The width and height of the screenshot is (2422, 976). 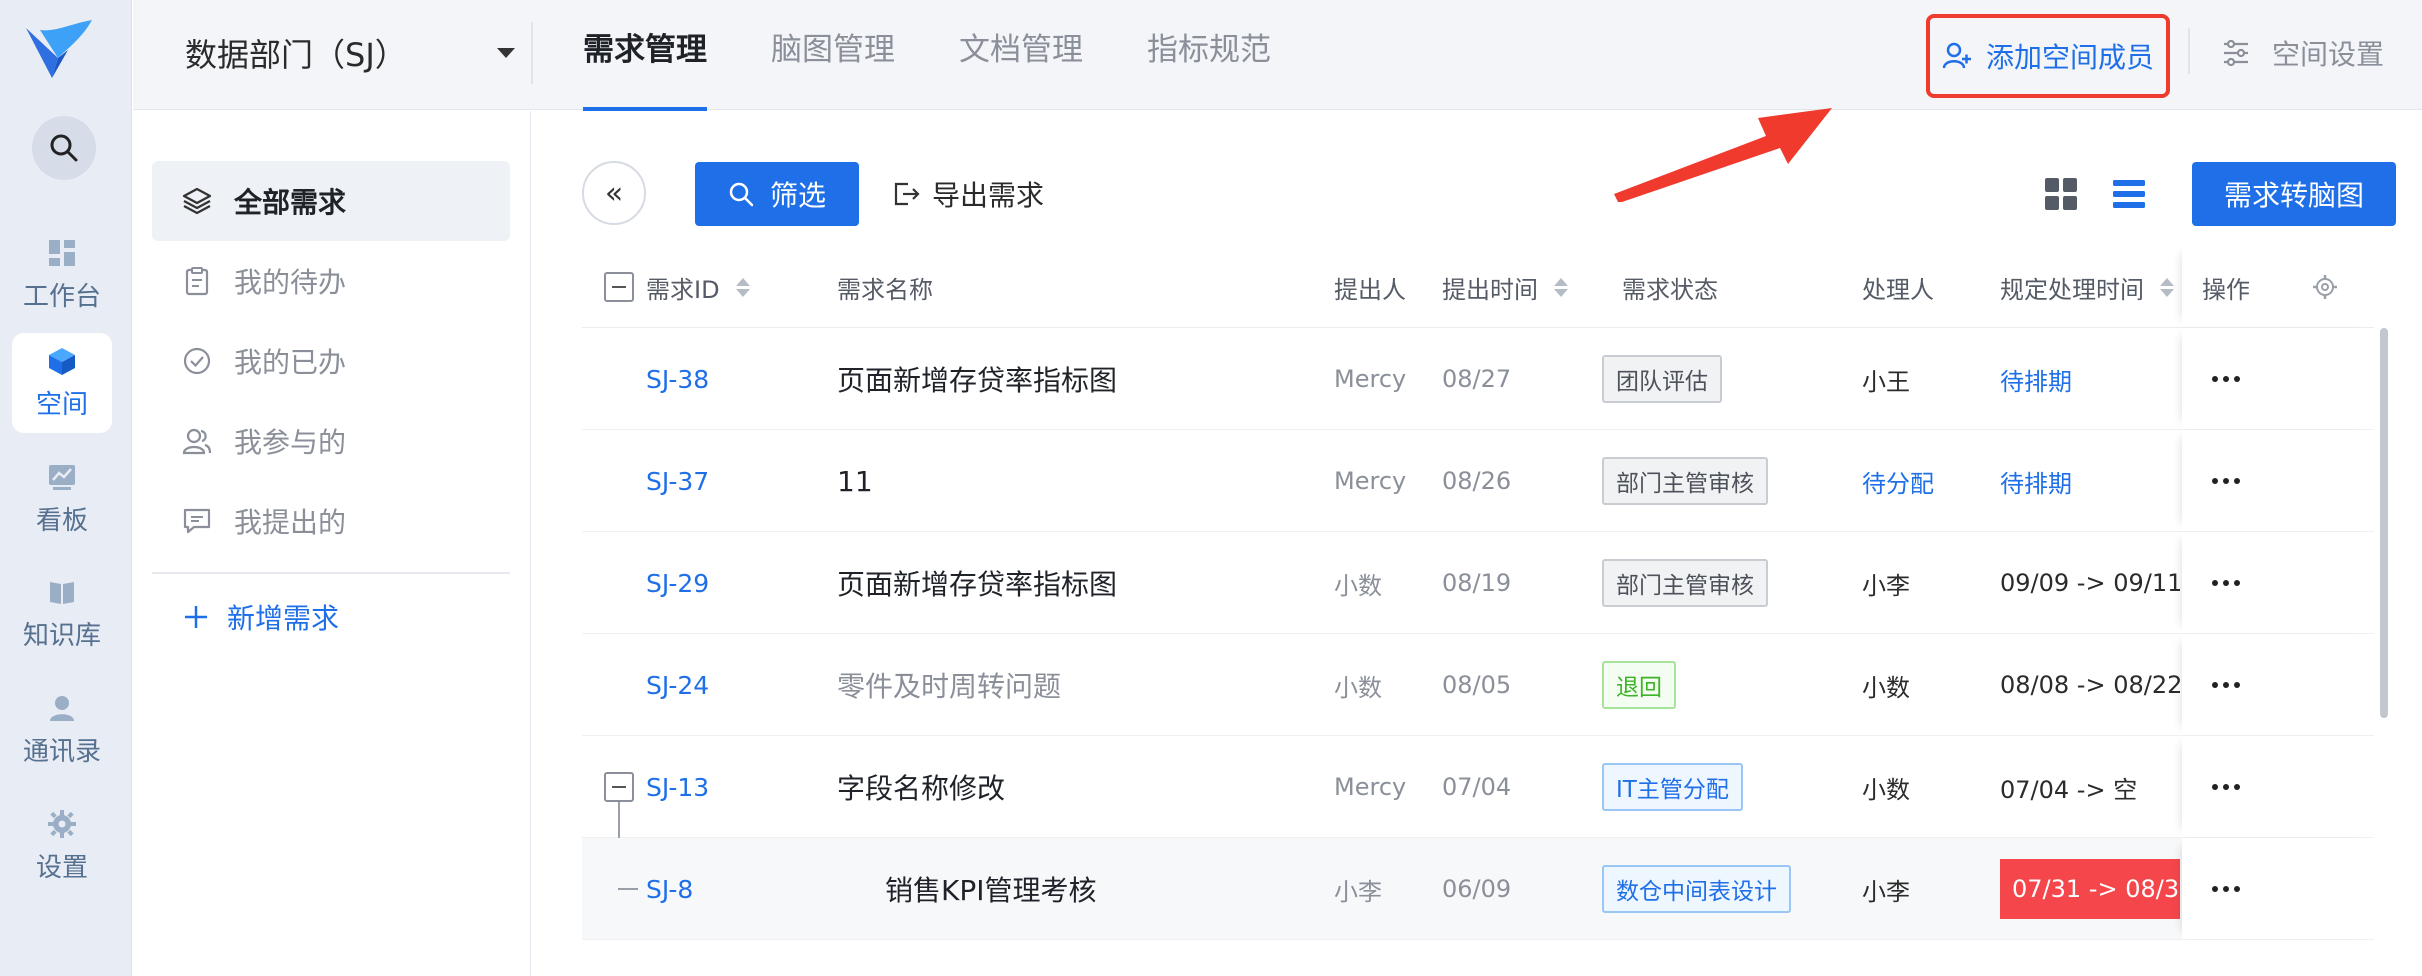 I want to click on due-time: 07/04 -> 空, so click(x=2069, y=789).